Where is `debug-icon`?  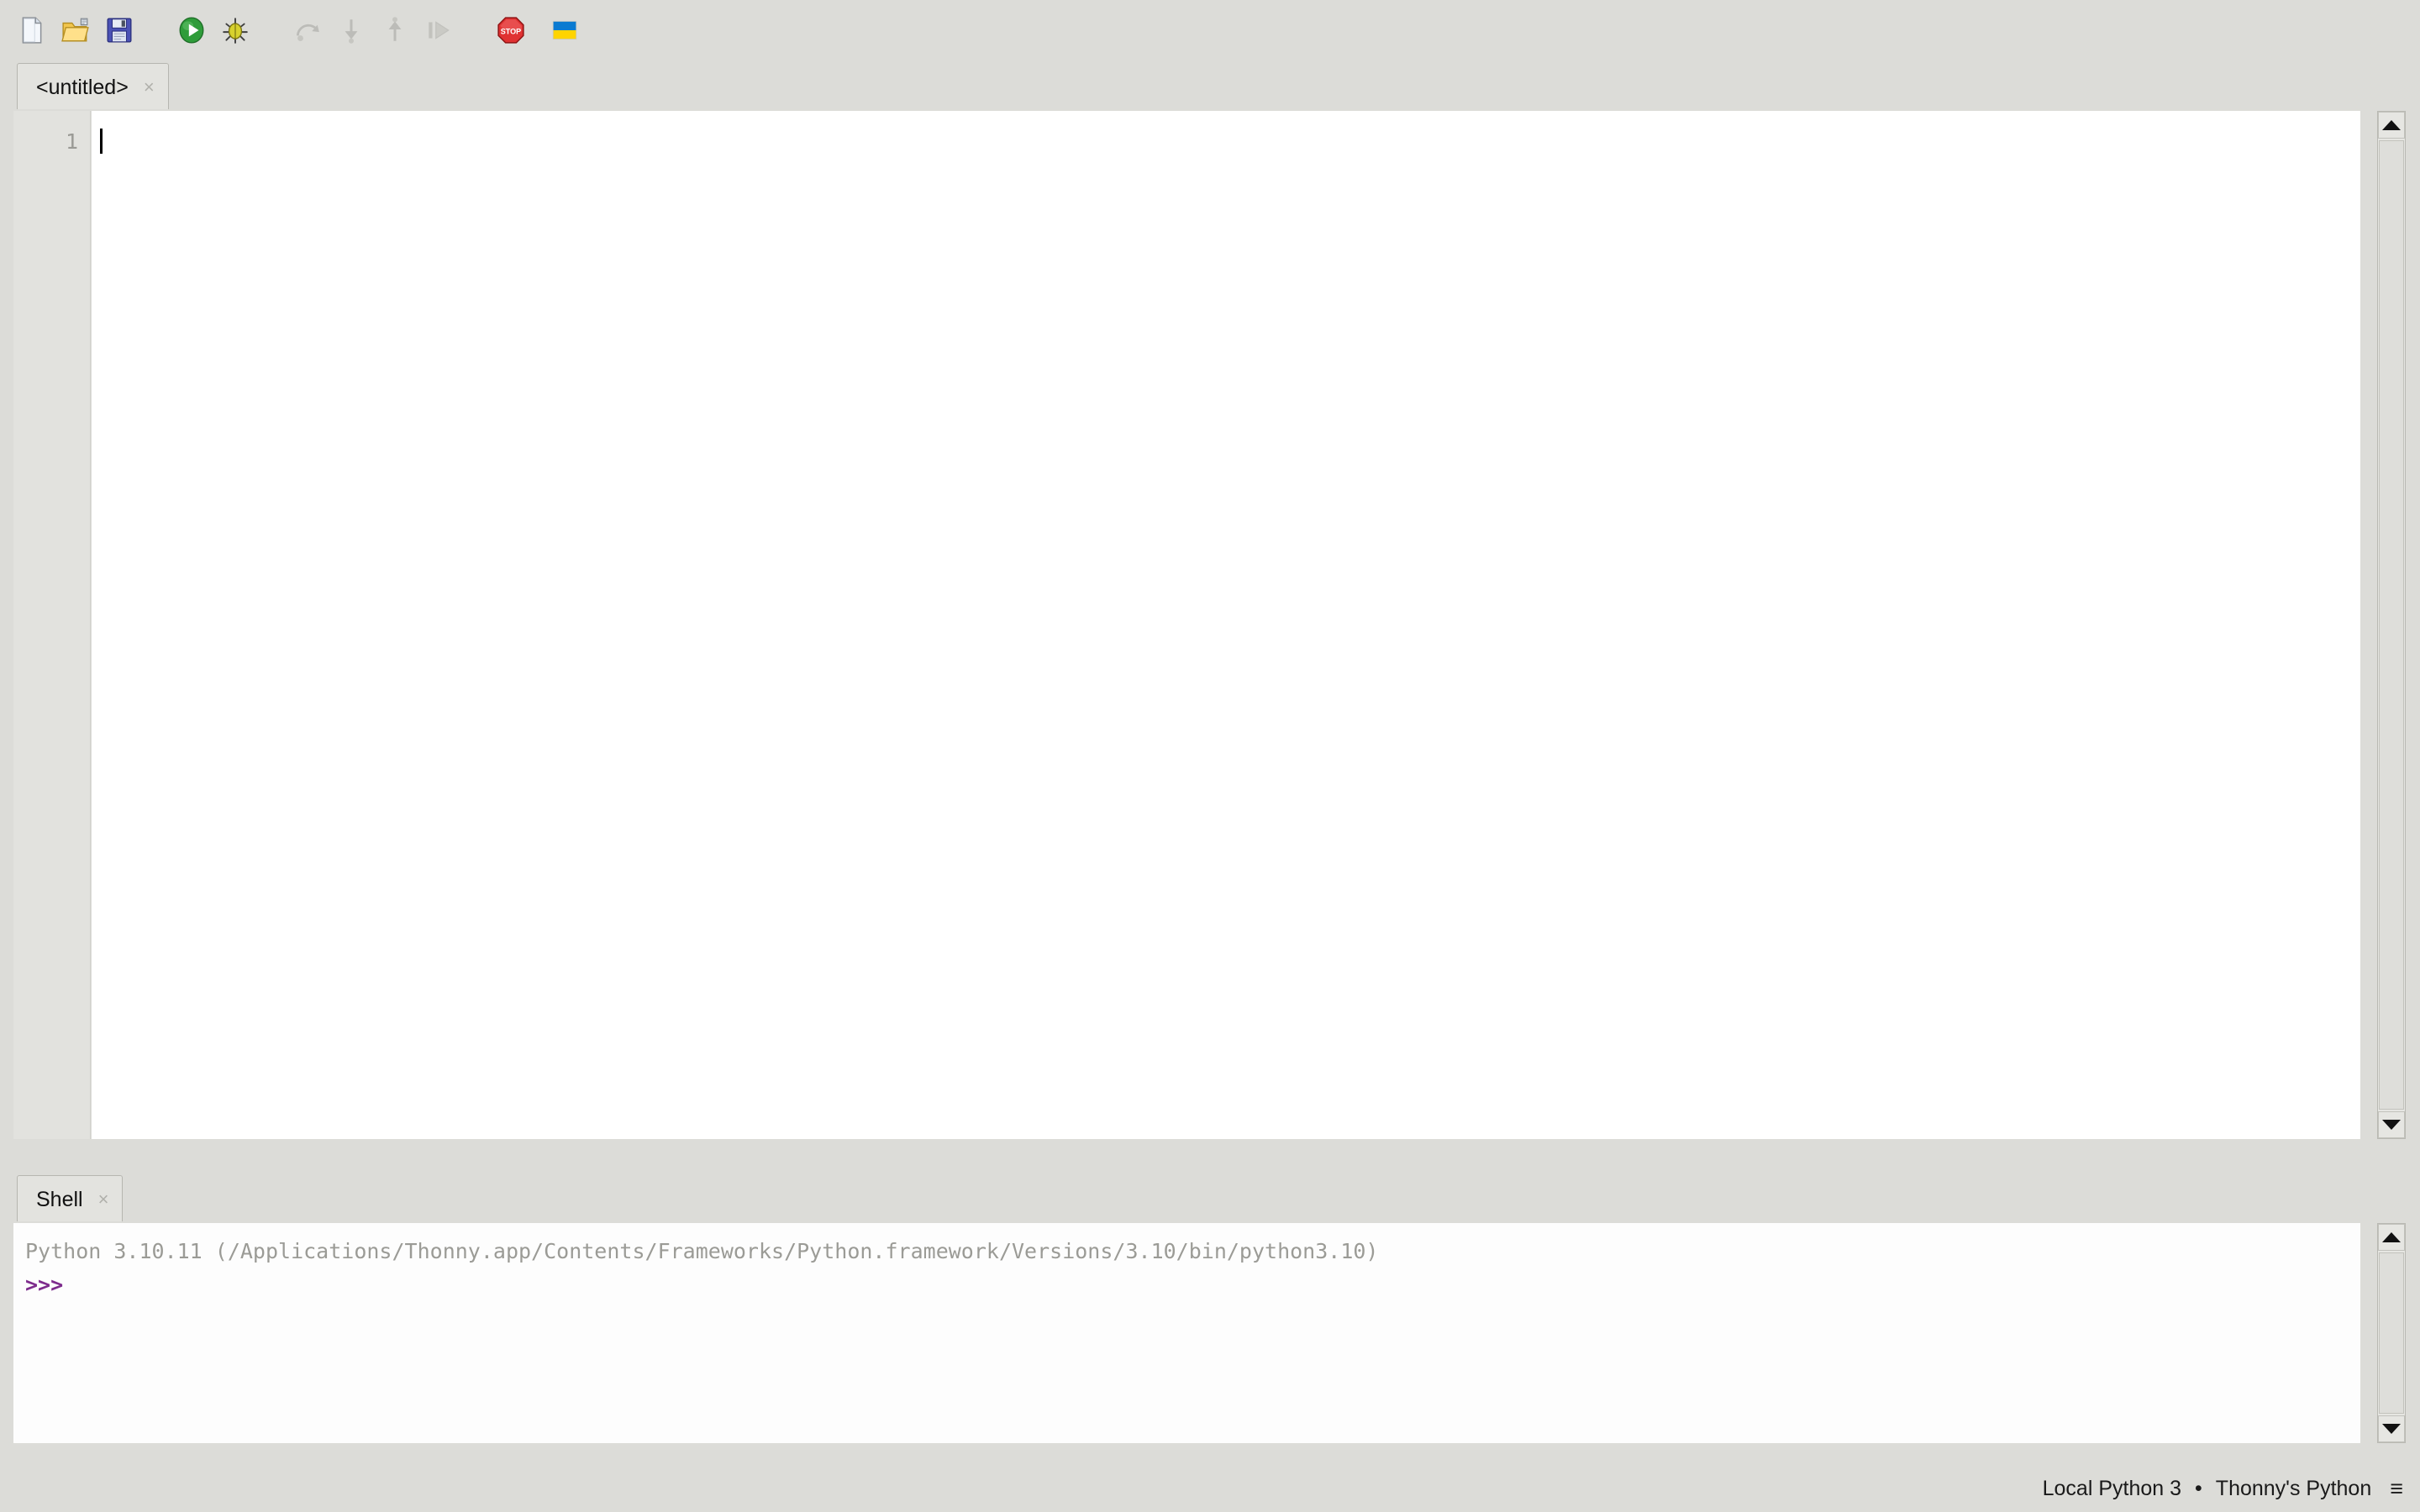 debug-icon is located at coordinates (235, 31).